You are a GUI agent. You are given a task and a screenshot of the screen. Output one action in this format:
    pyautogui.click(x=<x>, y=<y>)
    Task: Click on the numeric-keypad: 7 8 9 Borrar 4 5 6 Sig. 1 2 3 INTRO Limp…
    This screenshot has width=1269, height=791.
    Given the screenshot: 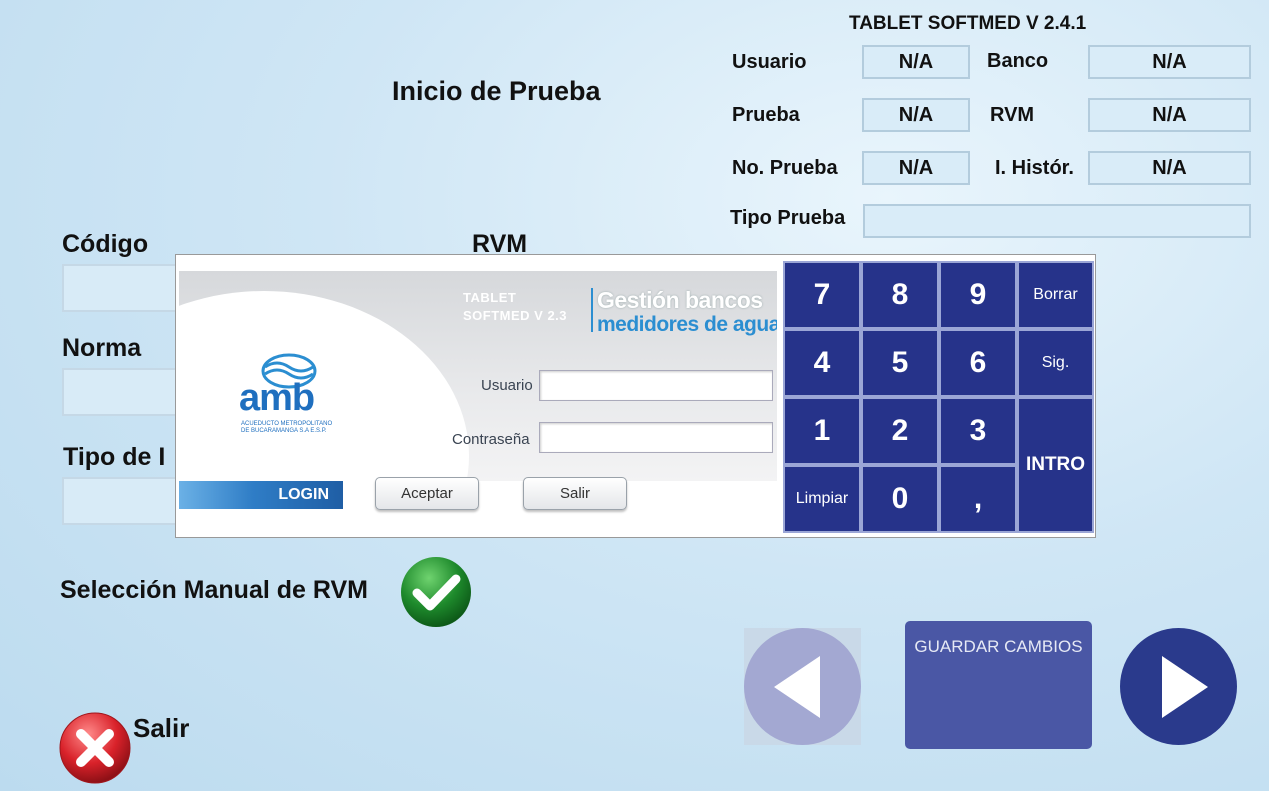 What is the action you would take?
    pyautogui.click(x=938, y=397)
    